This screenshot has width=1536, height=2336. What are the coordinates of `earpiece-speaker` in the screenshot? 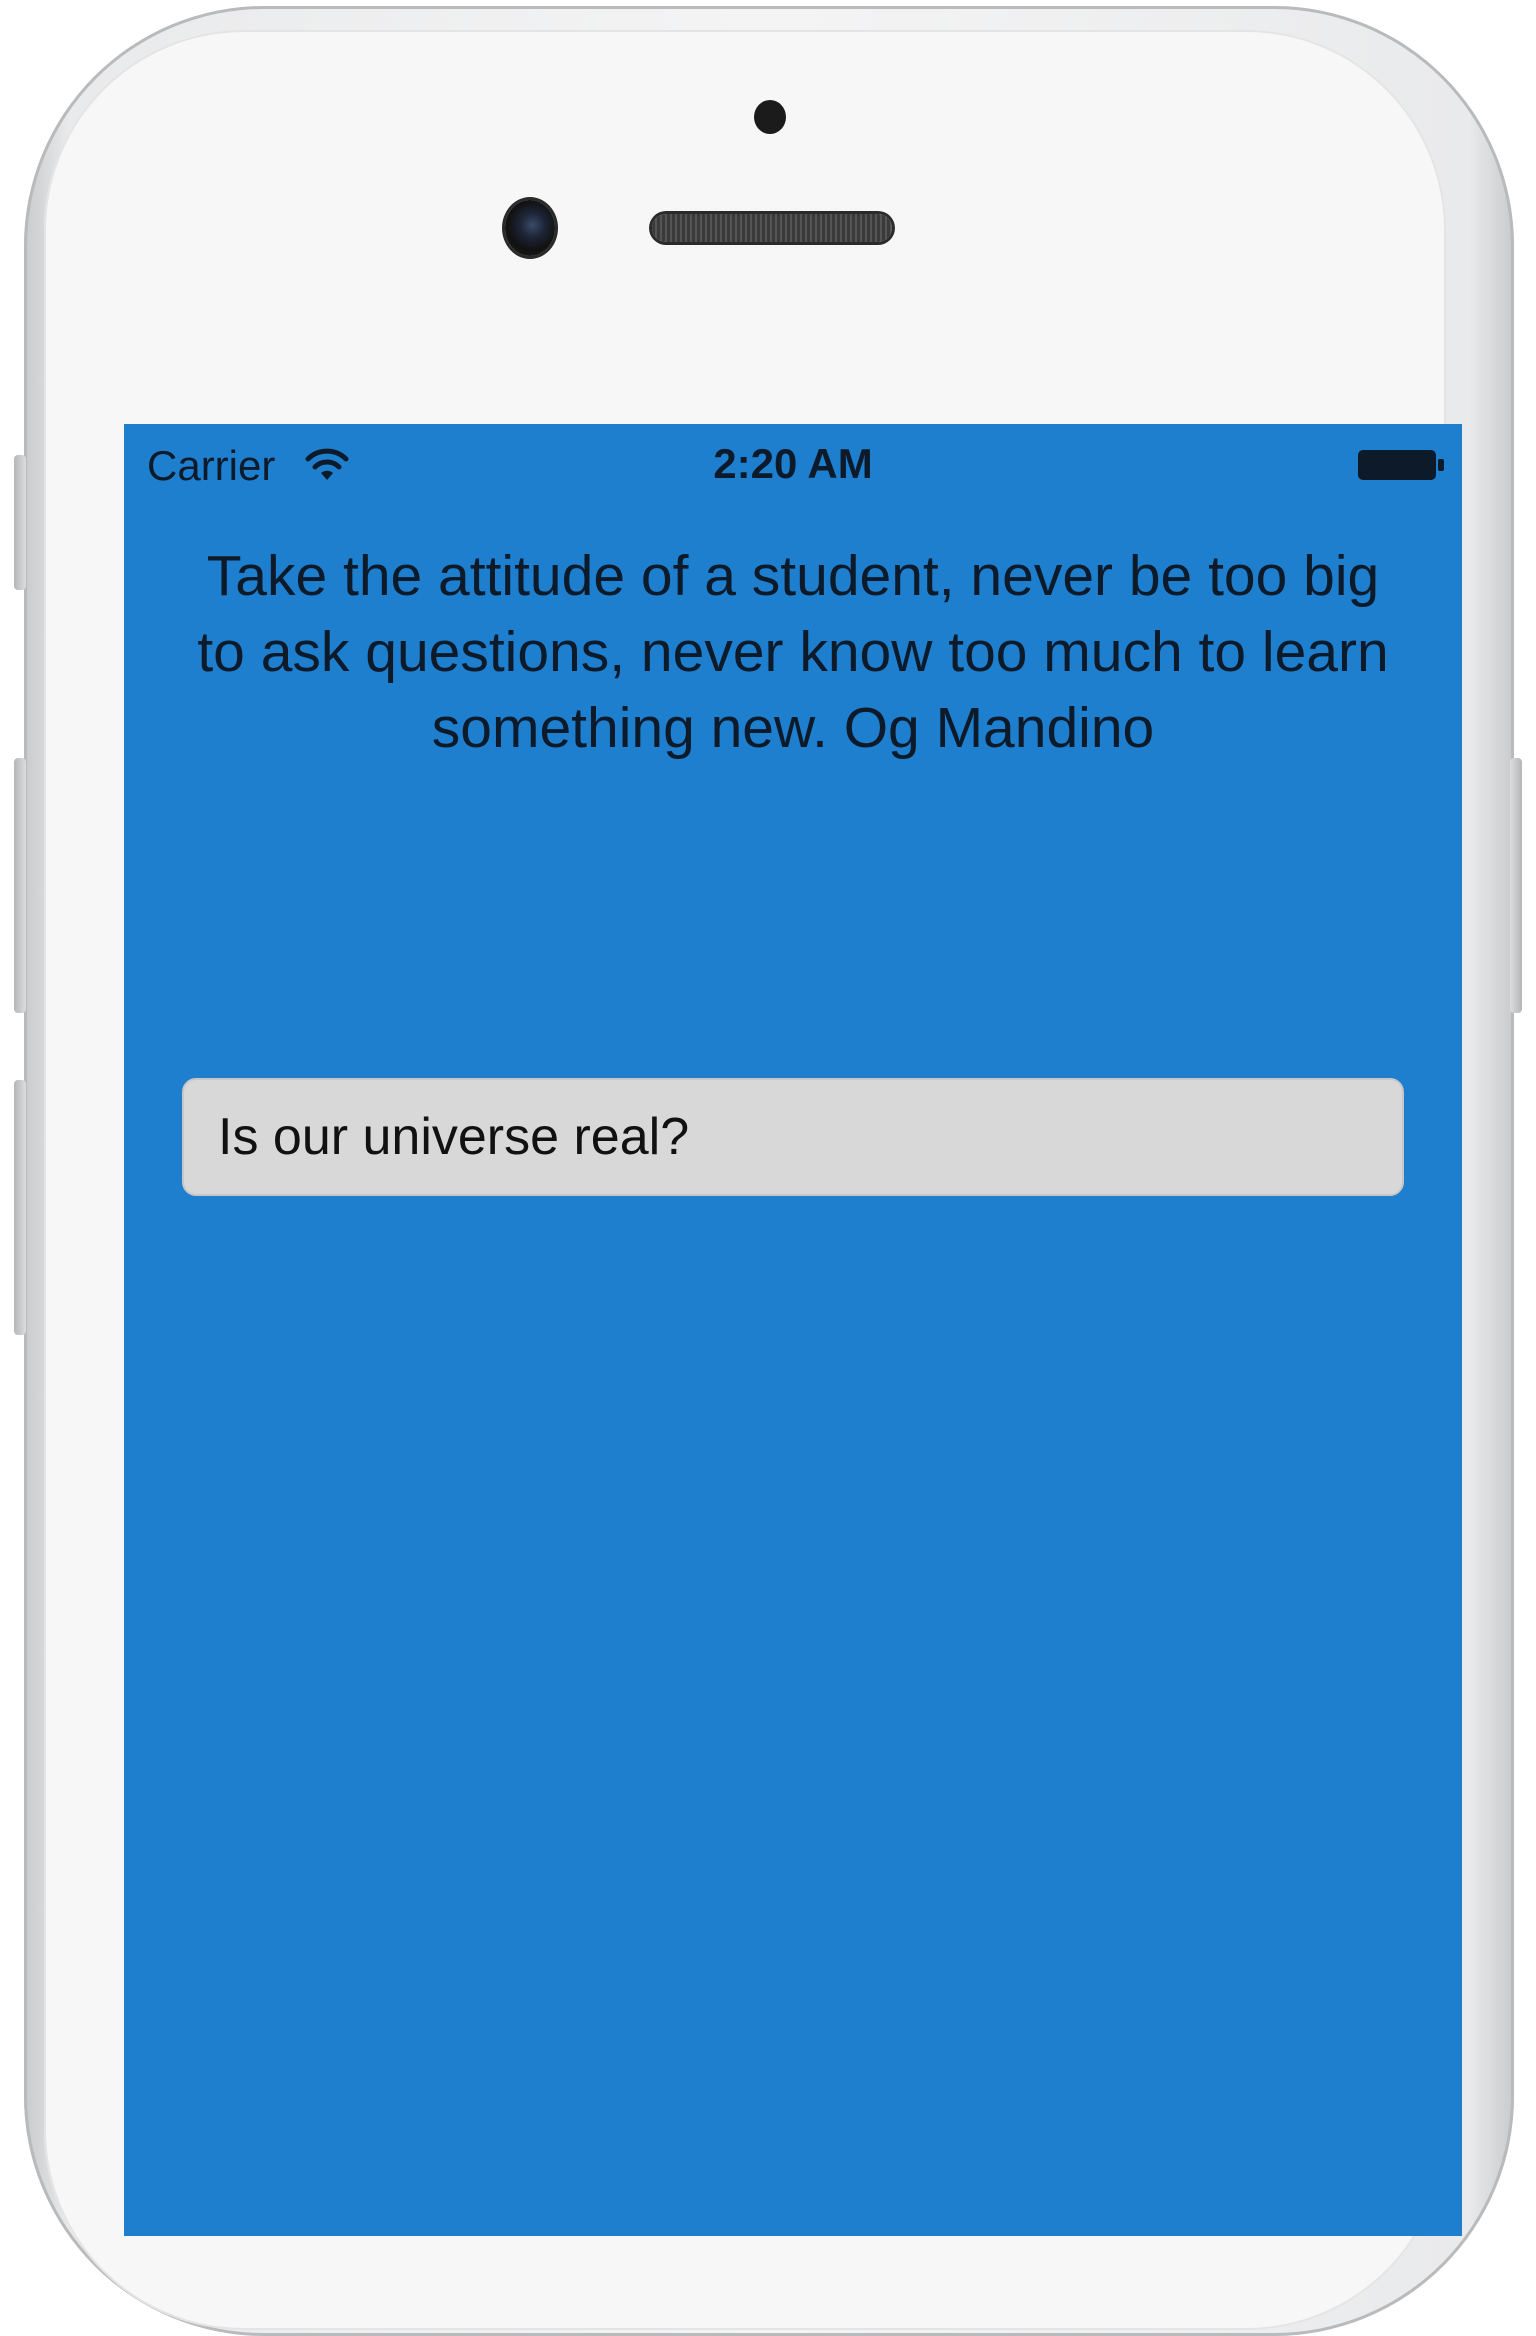 It's located at (772, 228).